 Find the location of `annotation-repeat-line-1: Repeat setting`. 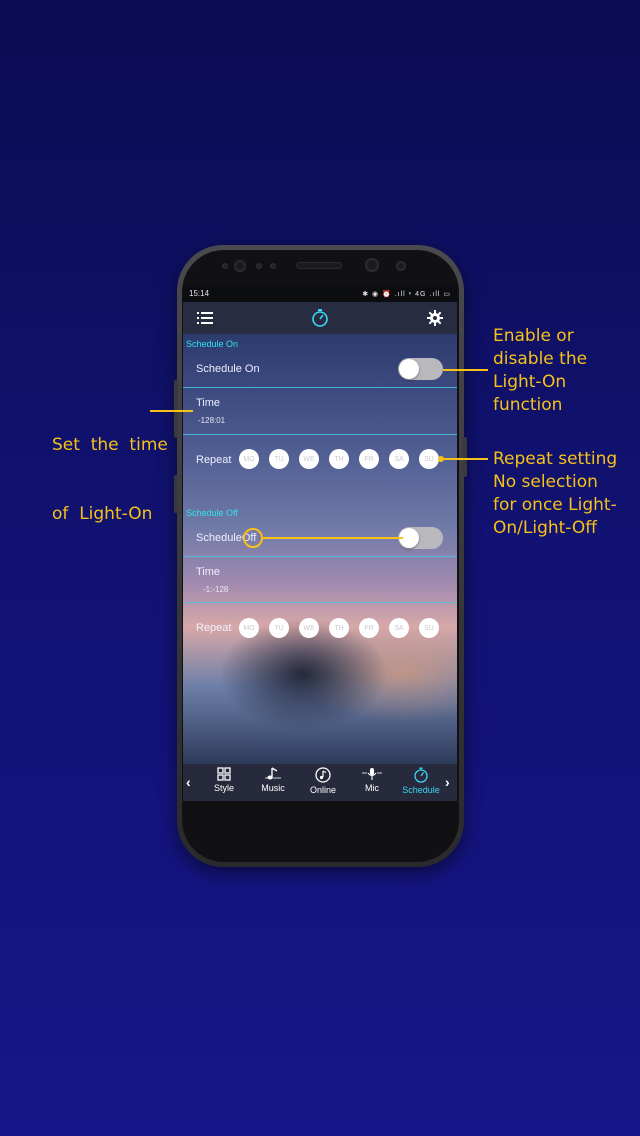

annotation-repeat-line-1: Repeat setting is located at coordinates (555, 459).